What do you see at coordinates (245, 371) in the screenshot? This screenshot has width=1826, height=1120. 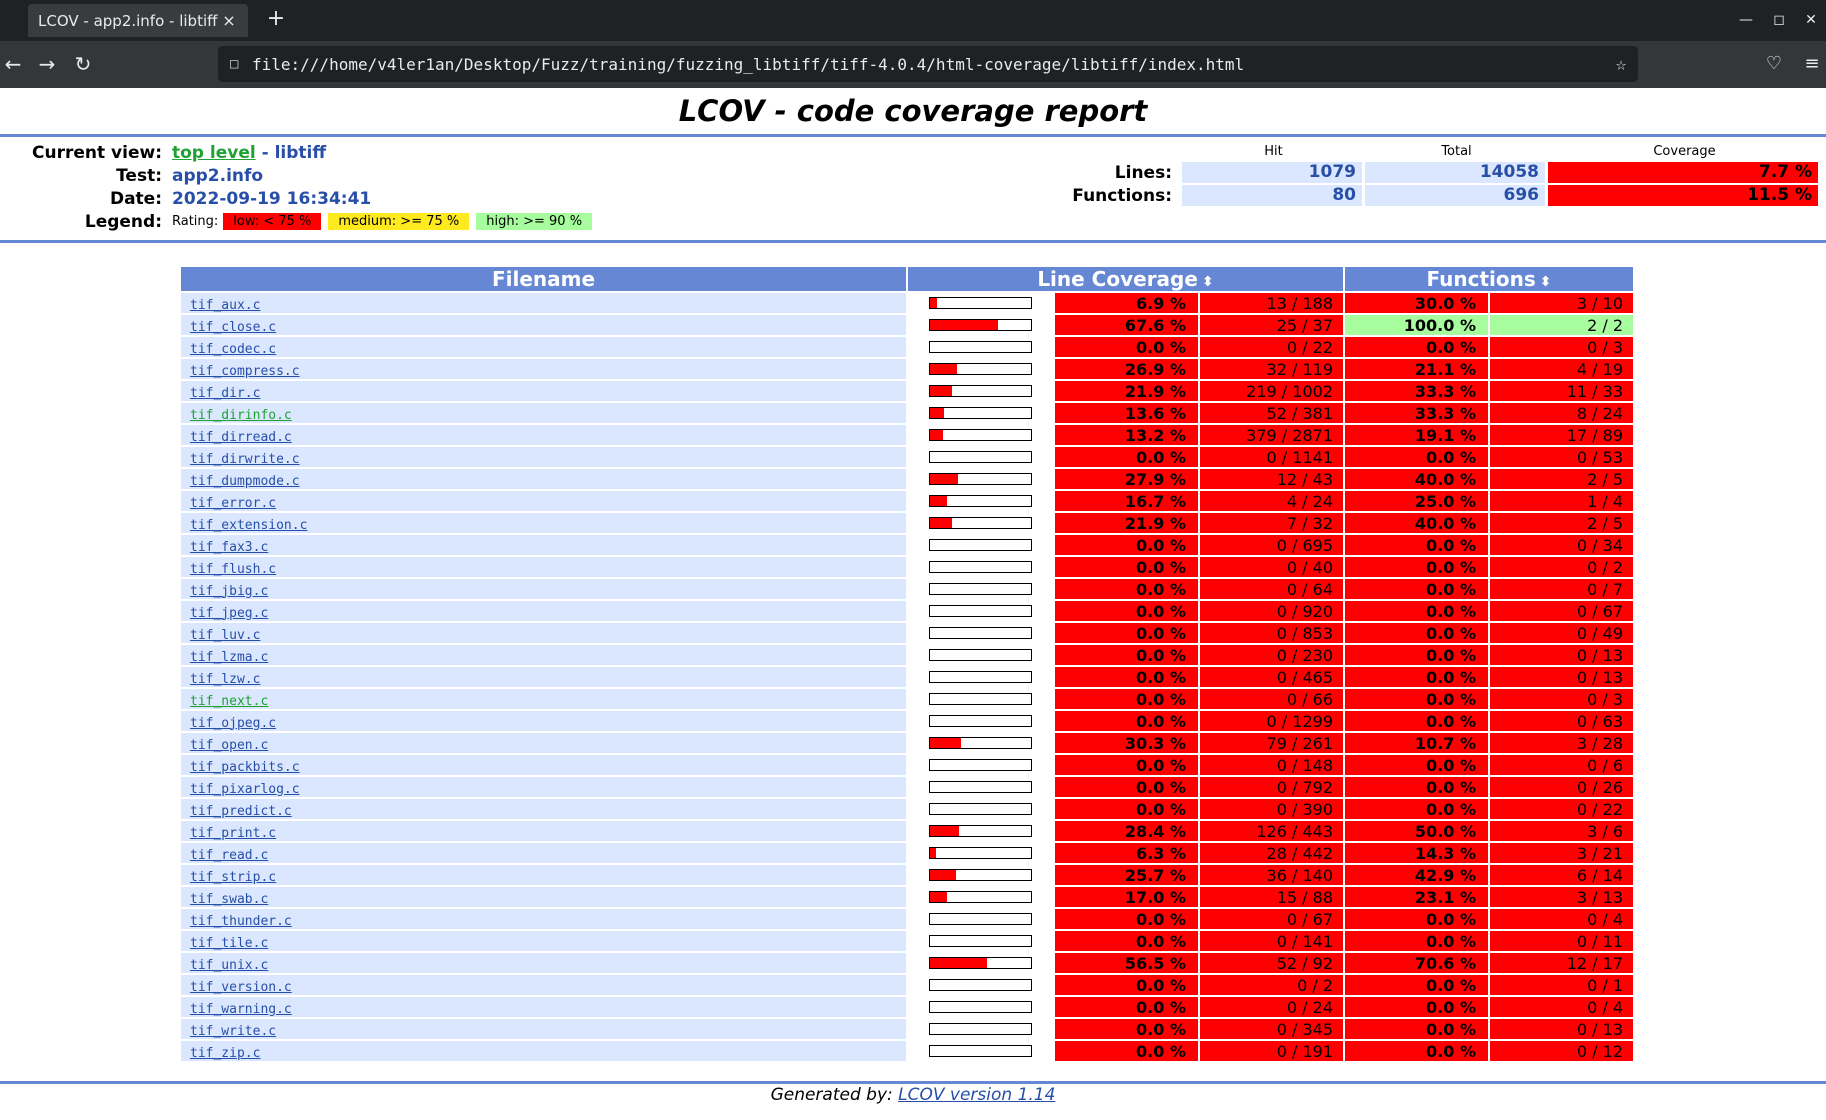 I see `file-link: tif_compress.c` at bounding box center [245, 371].